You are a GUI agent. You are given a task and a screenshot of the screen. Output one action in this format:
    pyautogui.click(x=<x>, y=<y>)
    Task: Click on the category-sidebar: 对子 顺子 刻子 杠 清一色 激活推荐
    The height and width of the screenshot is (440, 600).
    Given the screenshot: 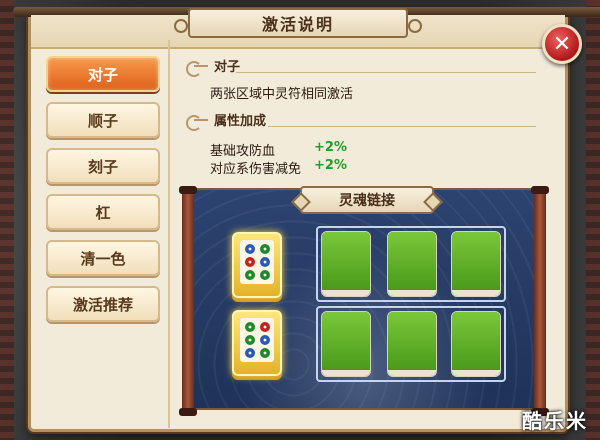 What is the action you would take?
    pyautogui.click(x=103, y=189)
    